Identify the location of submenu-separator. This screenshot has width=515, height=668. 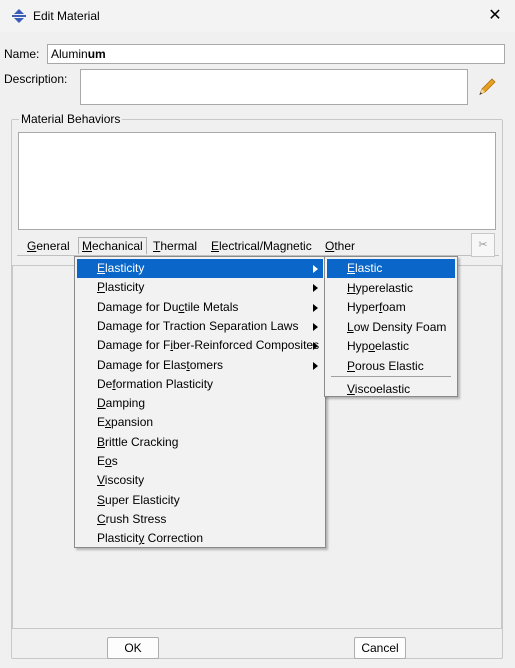
(391, 376).